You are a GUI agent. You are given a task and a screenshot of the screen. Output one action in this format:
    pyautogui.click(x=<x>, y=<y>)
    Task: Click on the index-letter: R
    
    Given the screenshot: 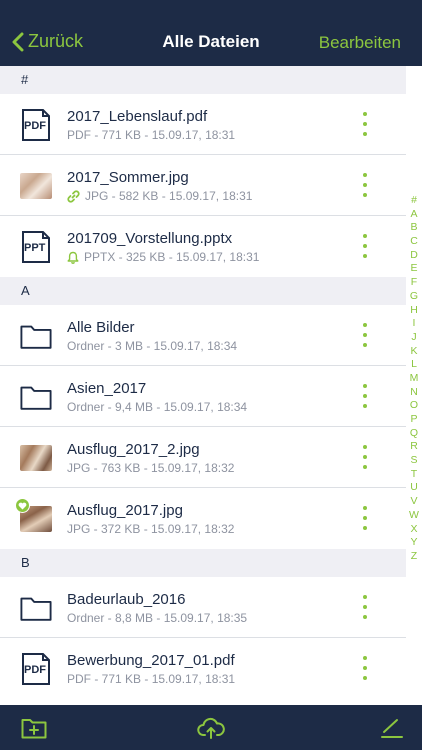 What is the action you would take?
    pyautogui.click(x=414, y=447)
    